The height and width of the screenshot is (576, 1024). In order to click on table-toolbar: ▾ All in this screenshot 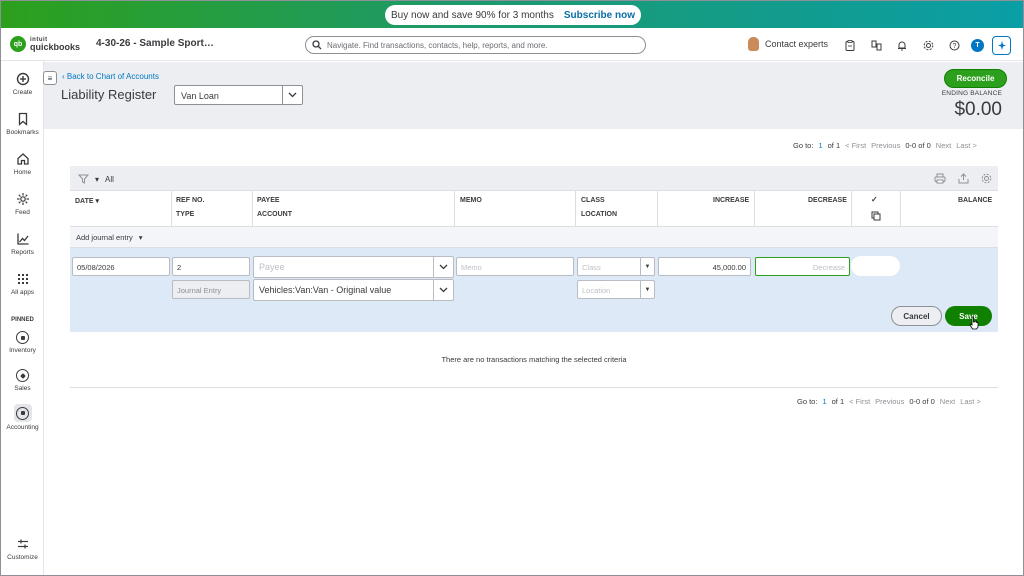, I will do `click(534, 178)`.